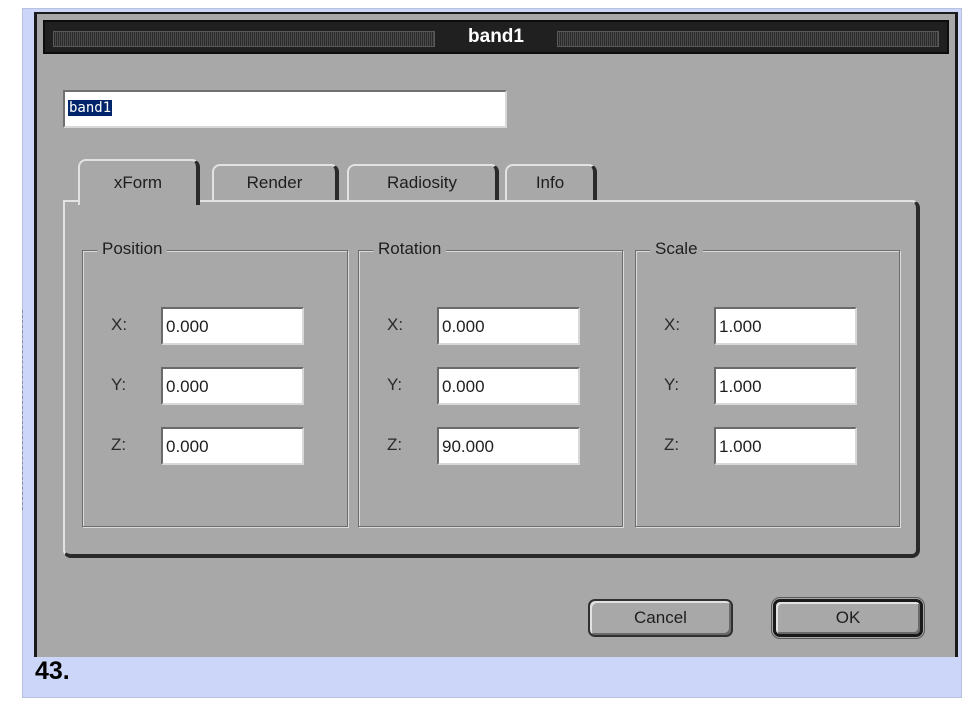 The image size is (968, 705). I want to click on rotation-x-input: 0.000, so click(508, 326).